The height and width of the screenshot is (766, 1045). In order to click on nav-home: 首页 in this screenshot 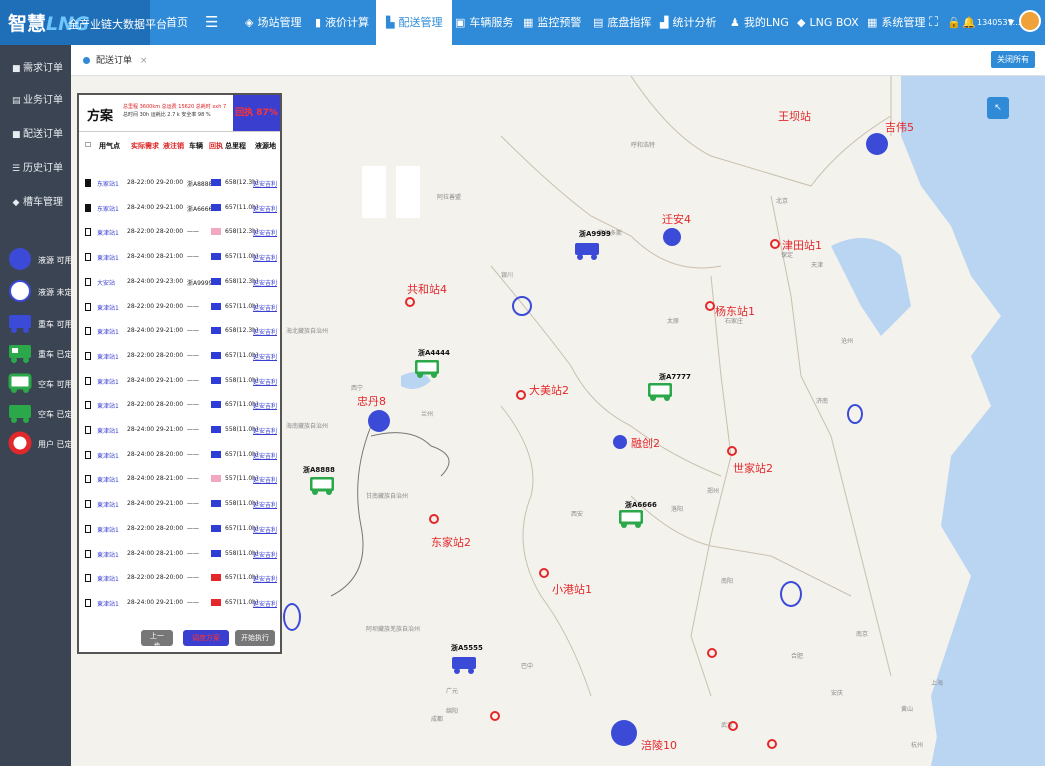, I will do `click(177, 22)`.